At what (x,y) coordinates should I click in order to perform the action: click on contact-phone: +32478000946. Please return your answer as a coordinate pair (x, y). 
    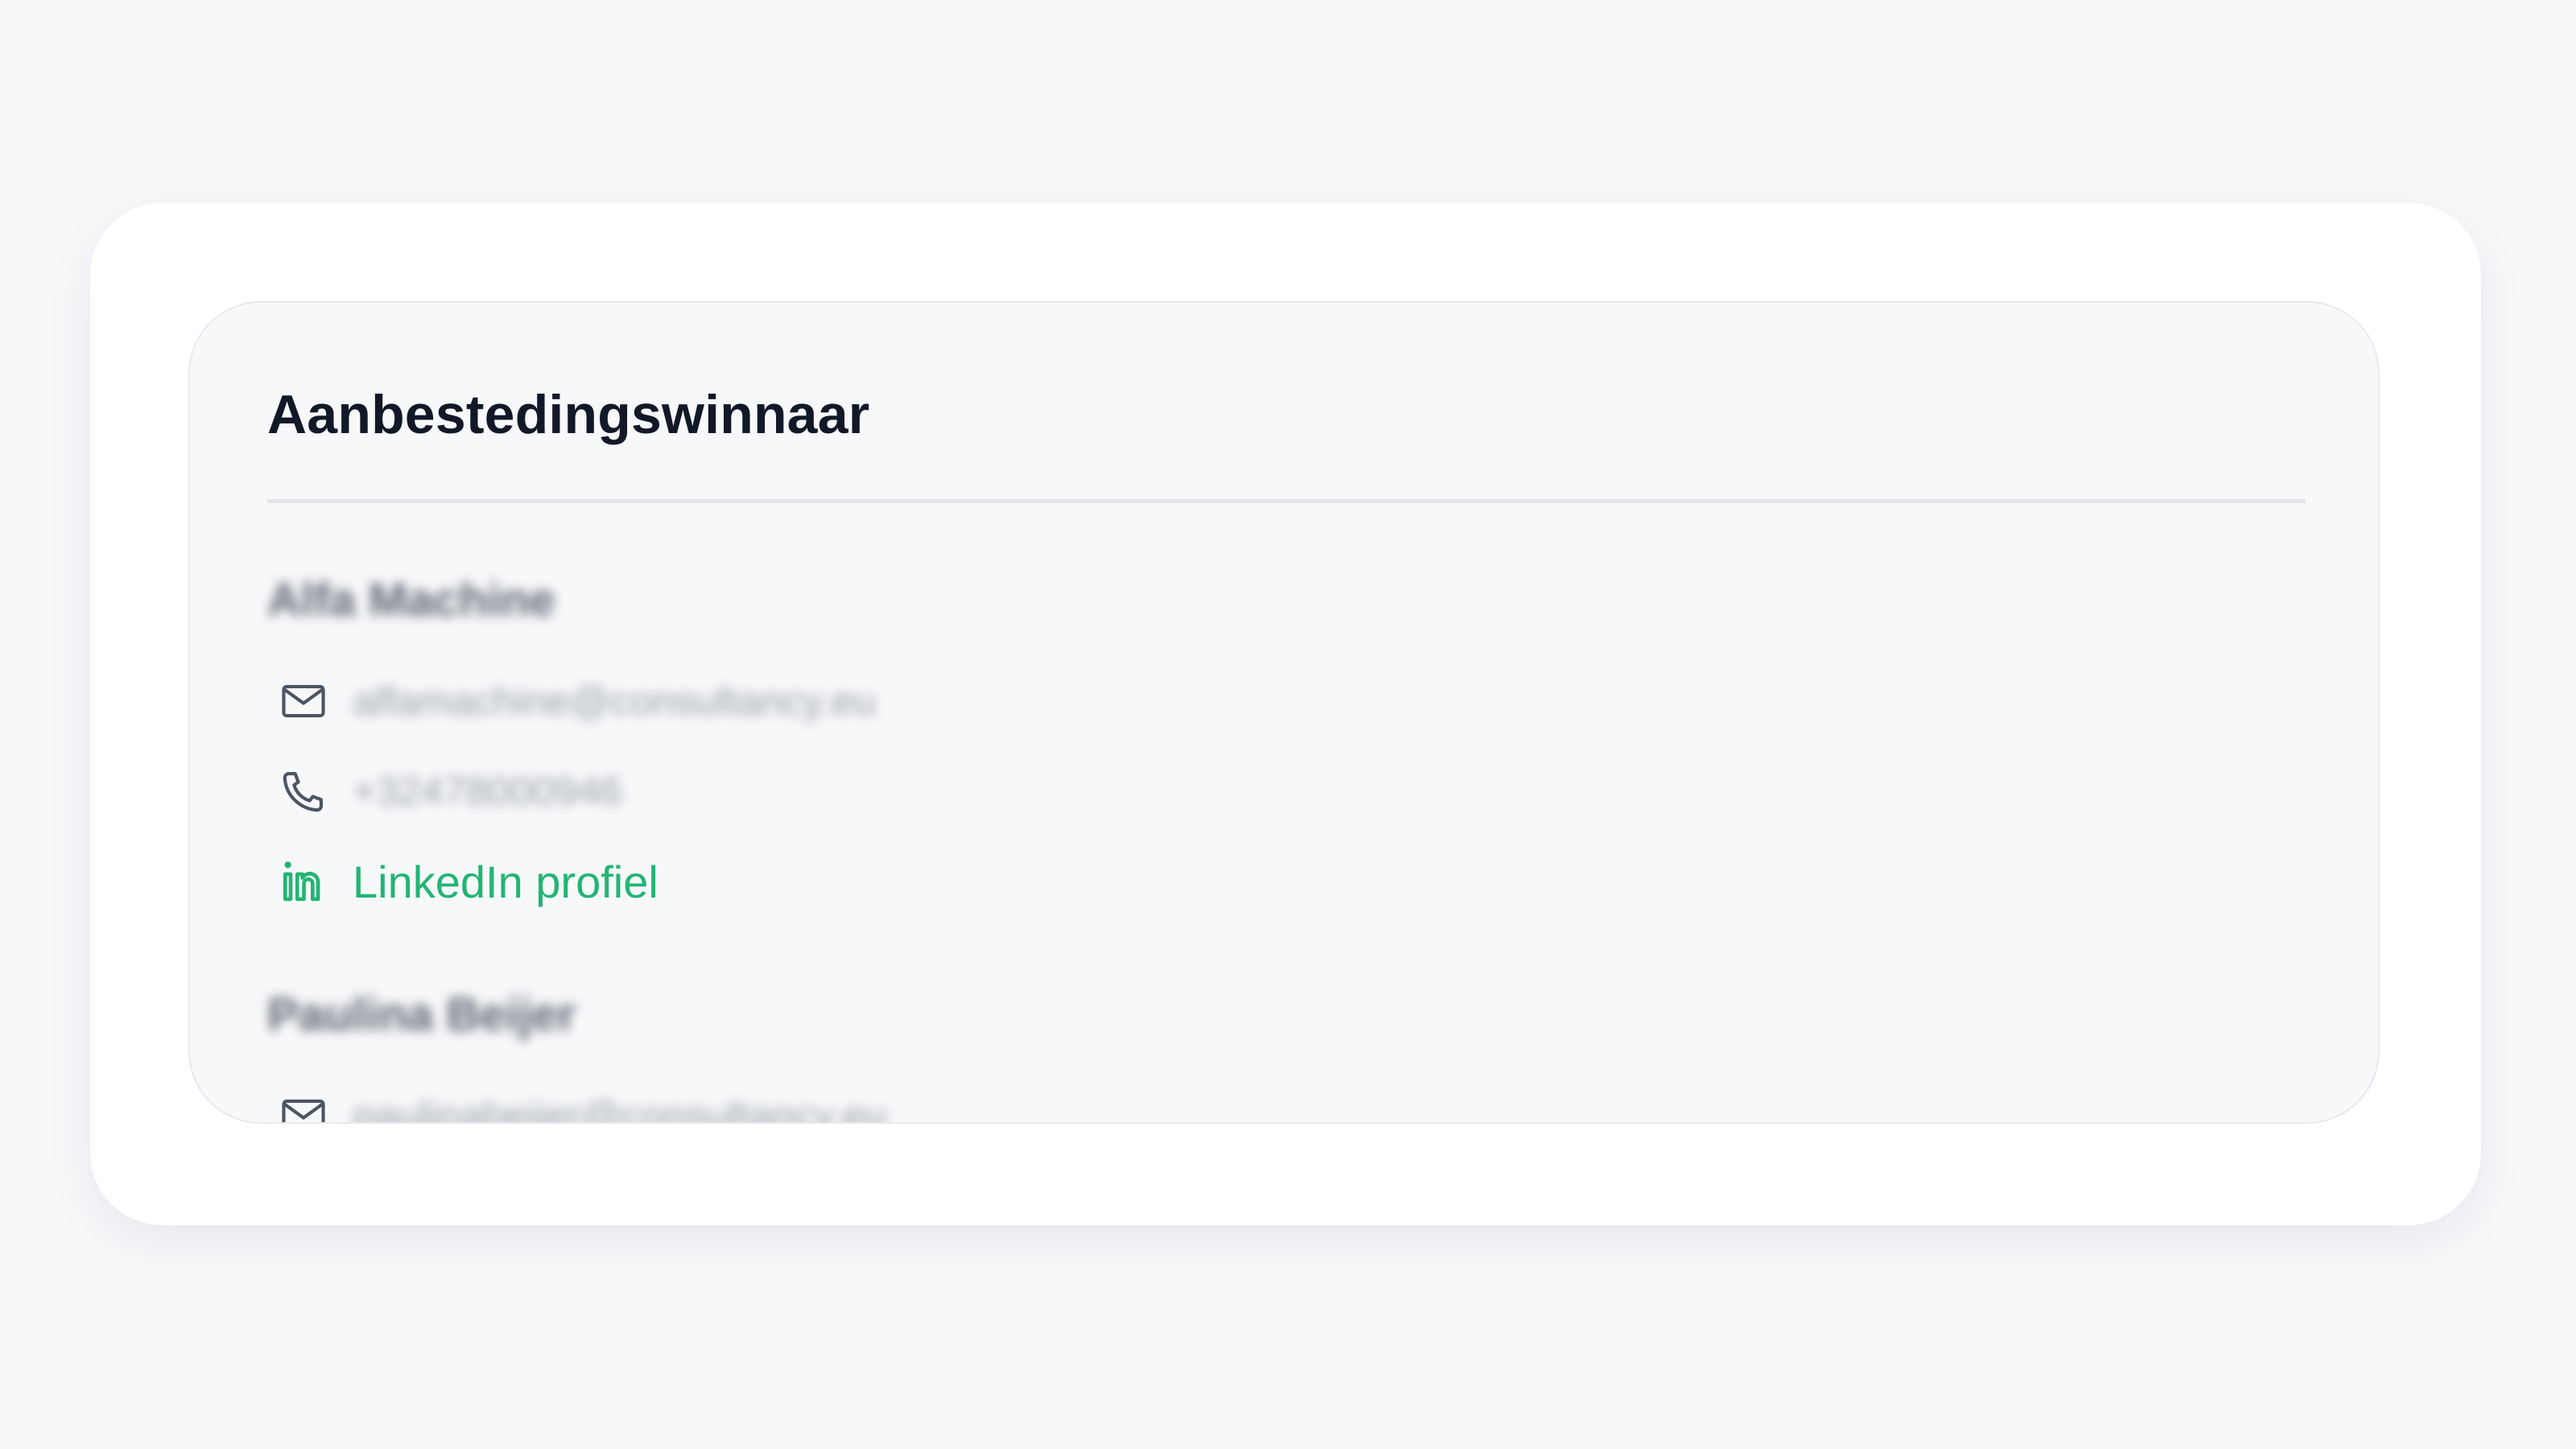
    Looking at the image, I should click on (487, 791).